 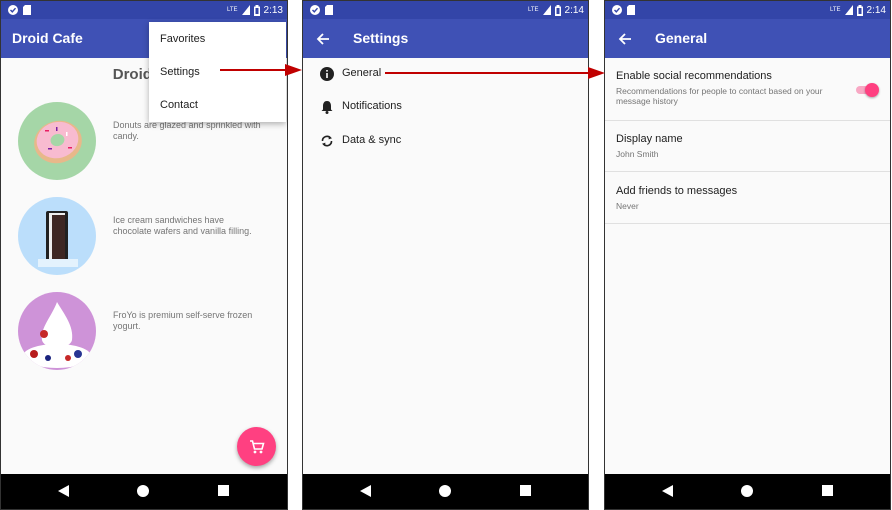 What do you see at coordinates (637, 154) in the screenshot?
I see `pref-summary: John Smith` at bounding box center [637, 154].